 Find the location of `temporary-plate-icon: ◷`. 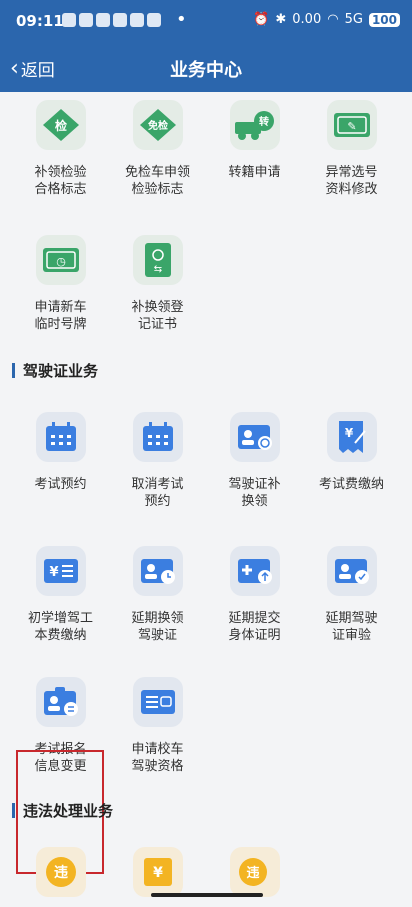

temporary-plate-icon: ◷ is located at coordinates (60, 260).